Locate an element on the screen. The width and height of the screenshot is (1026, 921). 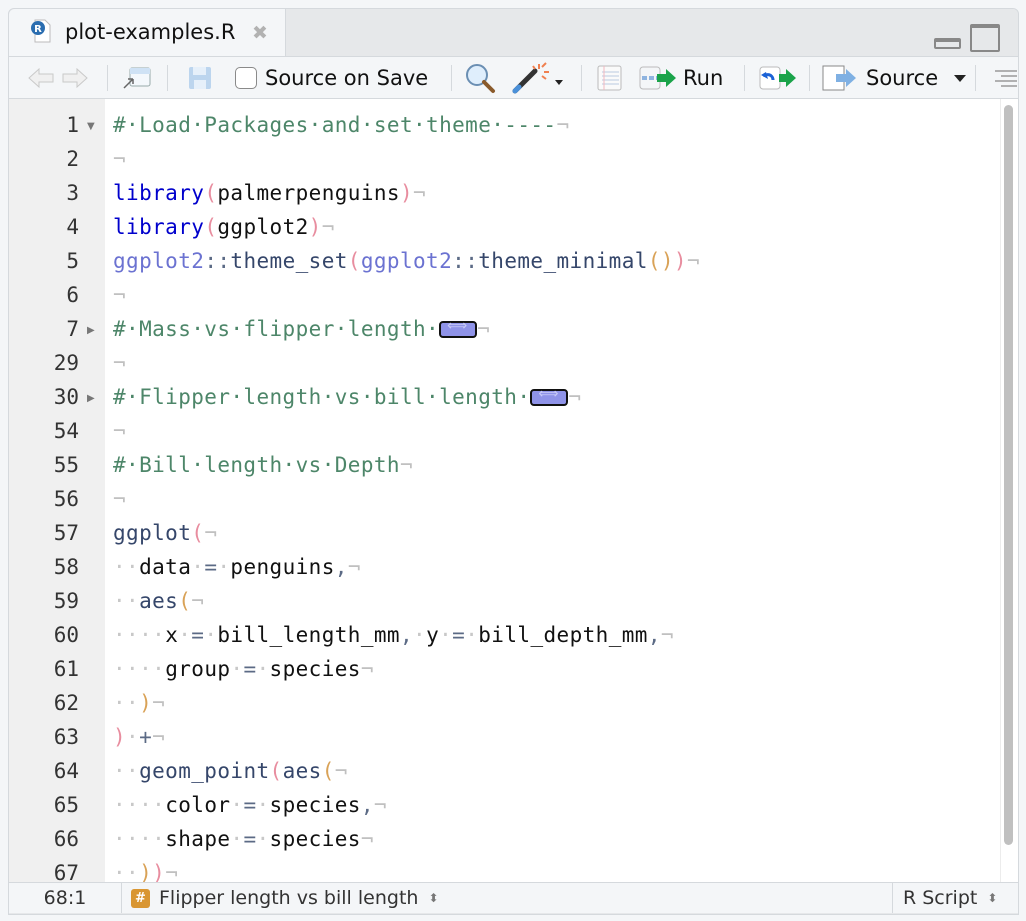
code-tools-button is located at coordinates (537, 77).